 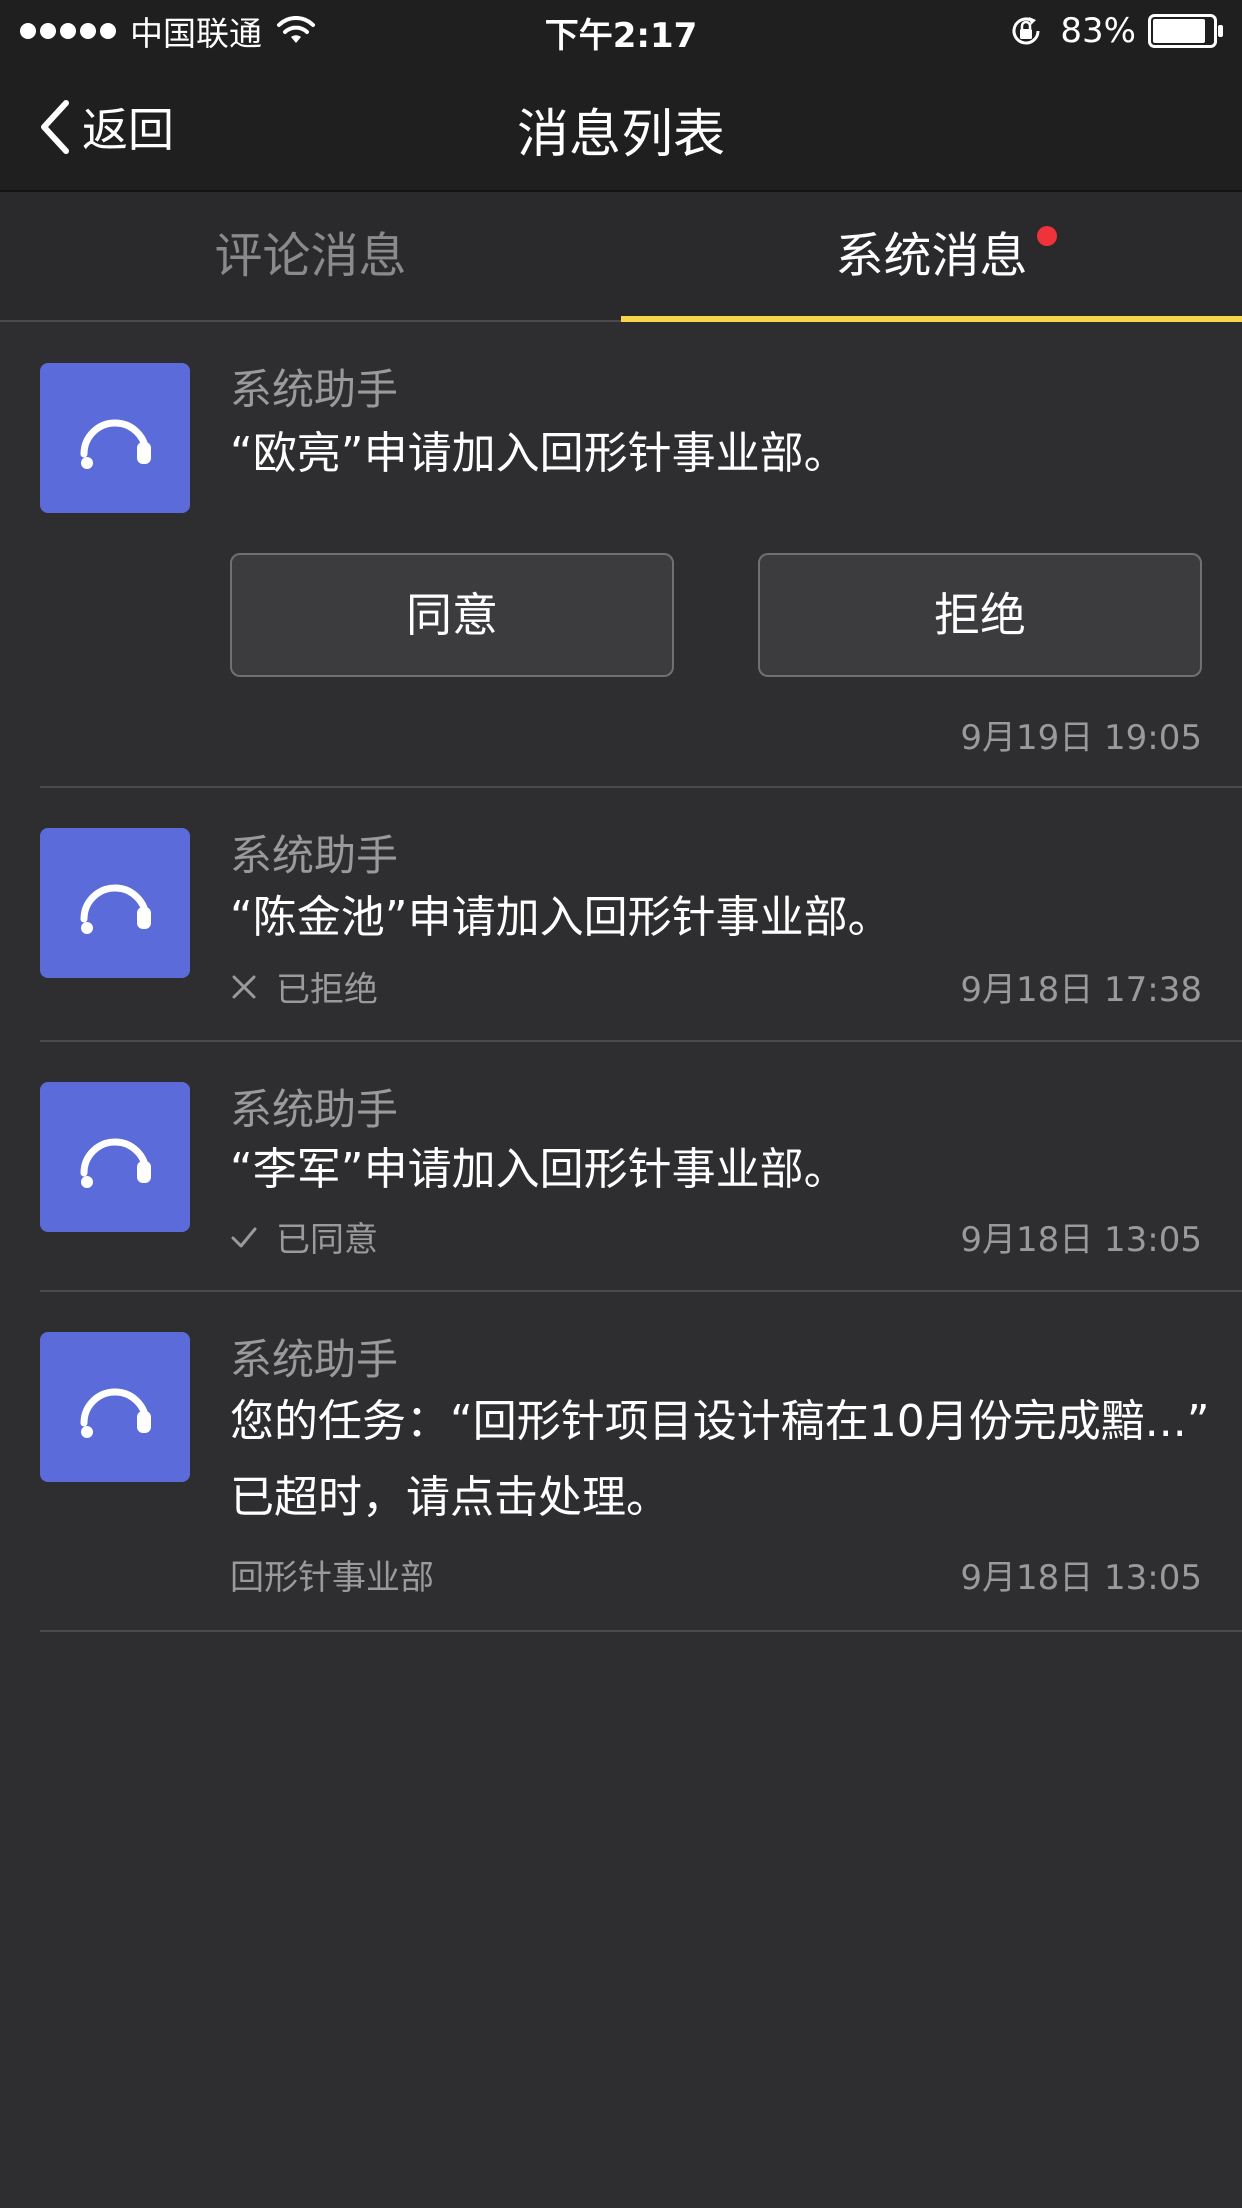 What do you see at coordinates (244, 1237) in the screenshot?
I see `check-icon` at bounding box center [244, 1237].